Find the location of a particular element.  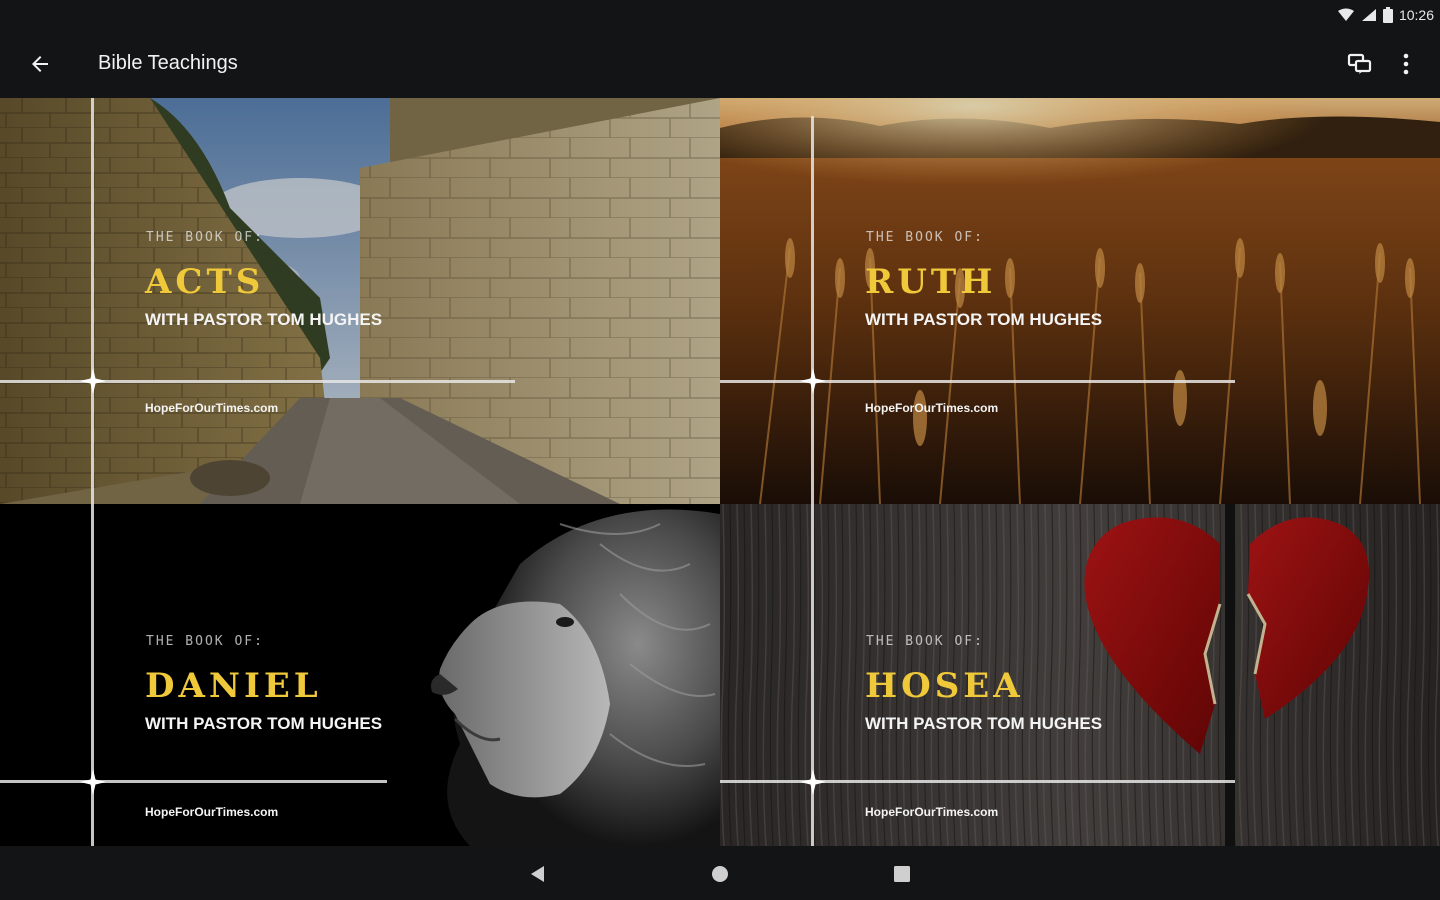

cast-button is located at coordinates (1360, 64).